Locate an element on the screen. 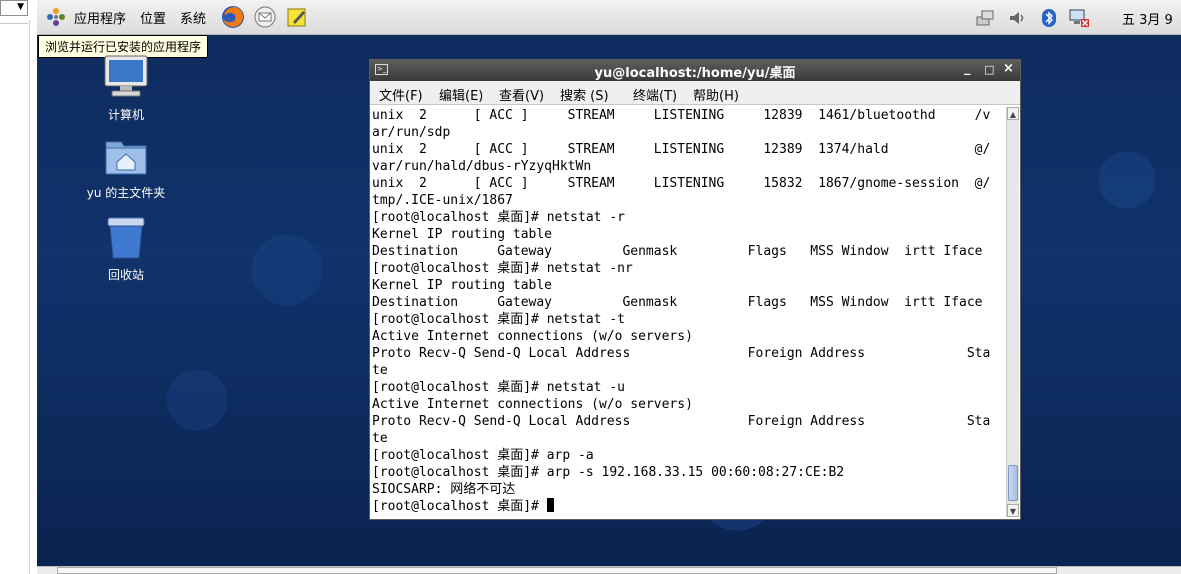 The width and height of the screenshot is (1181, 574). computer-icon is located at coordinates (126, 76).